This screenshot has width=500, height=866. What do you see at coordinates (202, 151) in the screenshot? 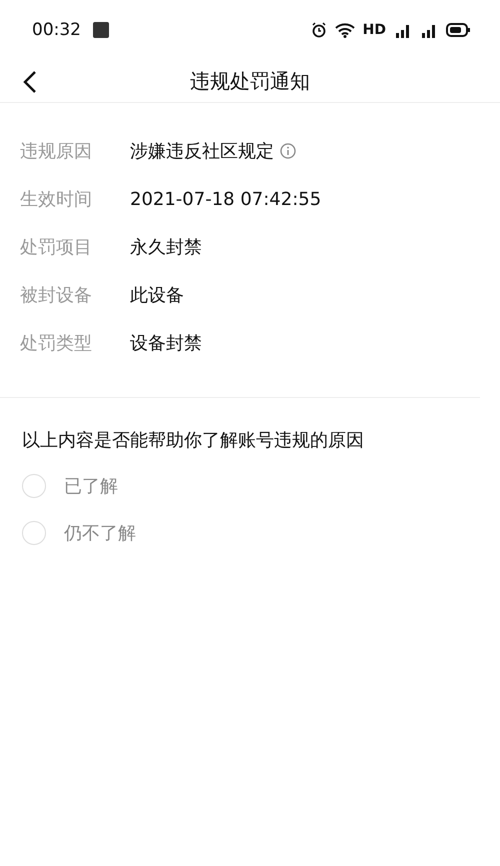
I see `detail-value: 涉嫌违反社区规定` at bounding box center [202, 151].